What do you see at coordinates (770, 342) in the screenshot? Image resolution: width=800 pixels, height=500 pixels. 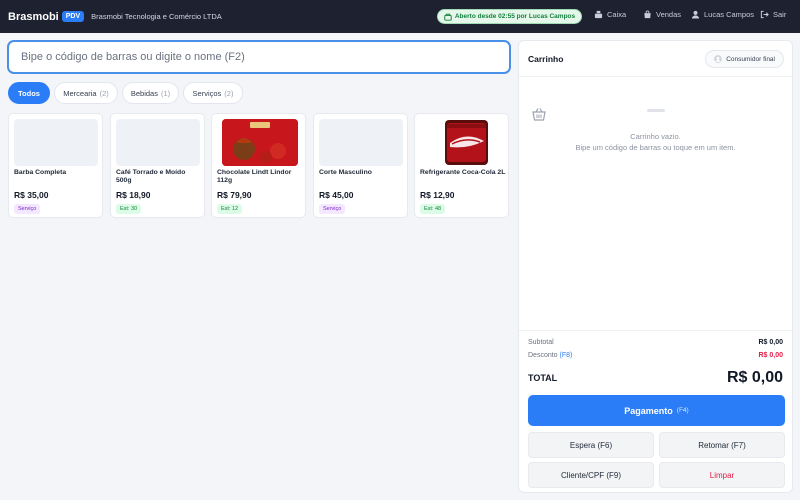 I see `subtotal-value: R$ 0,00` at bounding box center [770, 342].